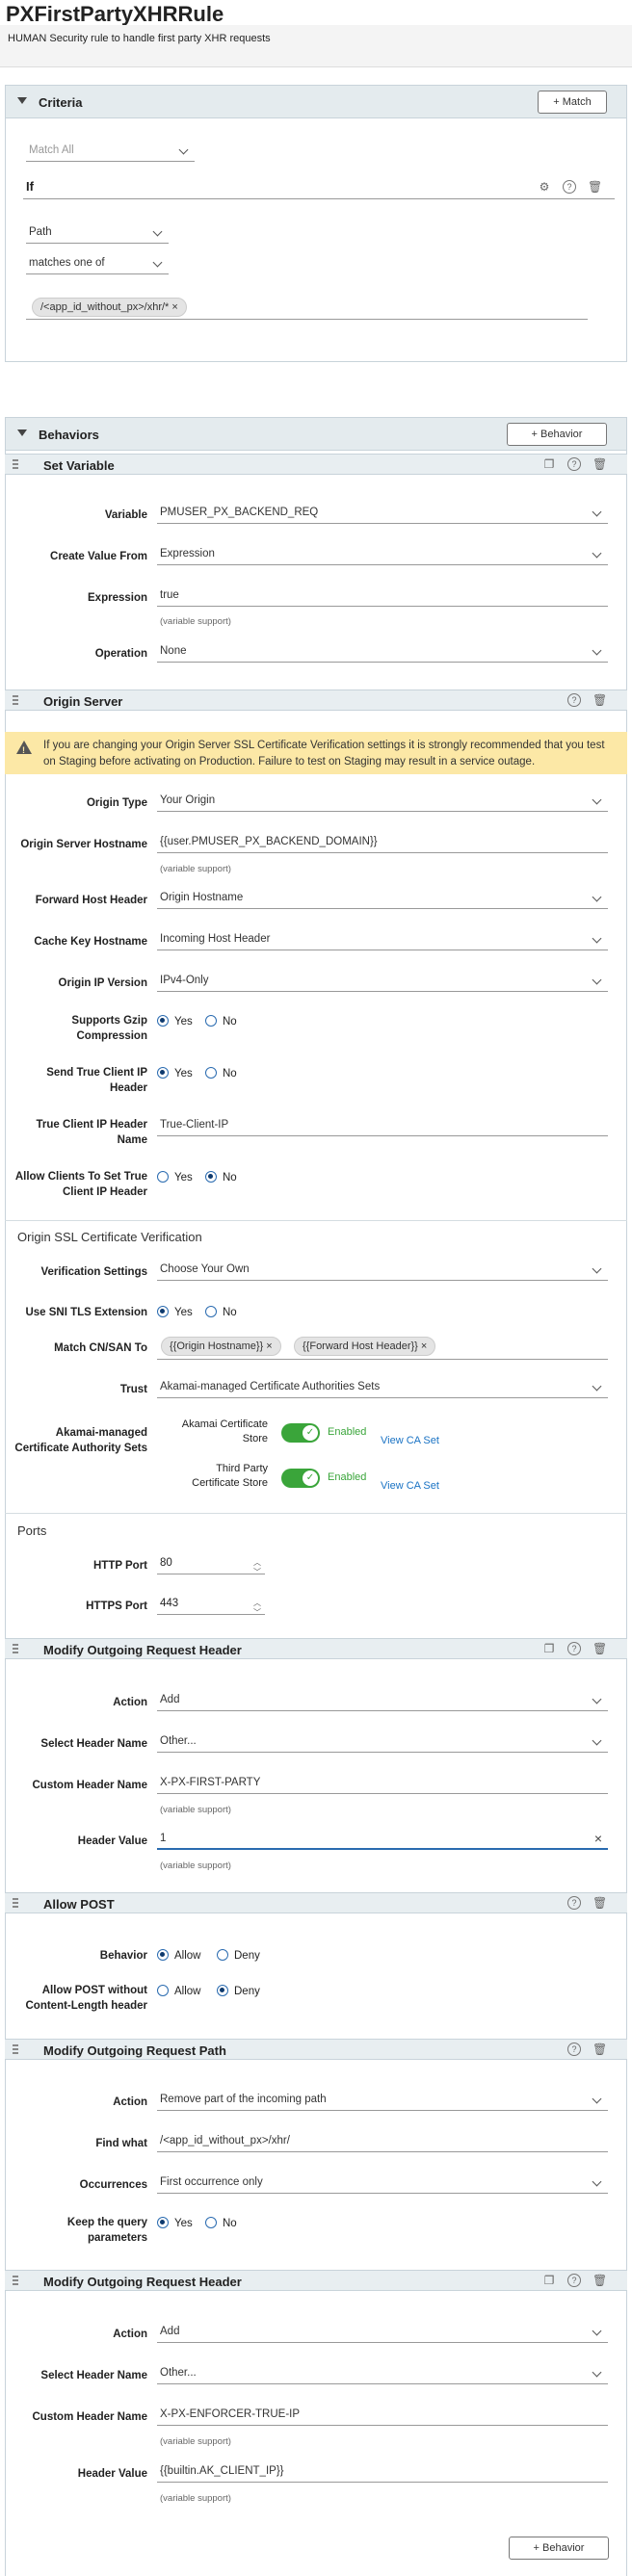  What do you see at coordinates (382, 513) in the screenshot?
I see `variable-select: PMUSER_PX_BACKEND_REQ` at bounding box center [382, 513].